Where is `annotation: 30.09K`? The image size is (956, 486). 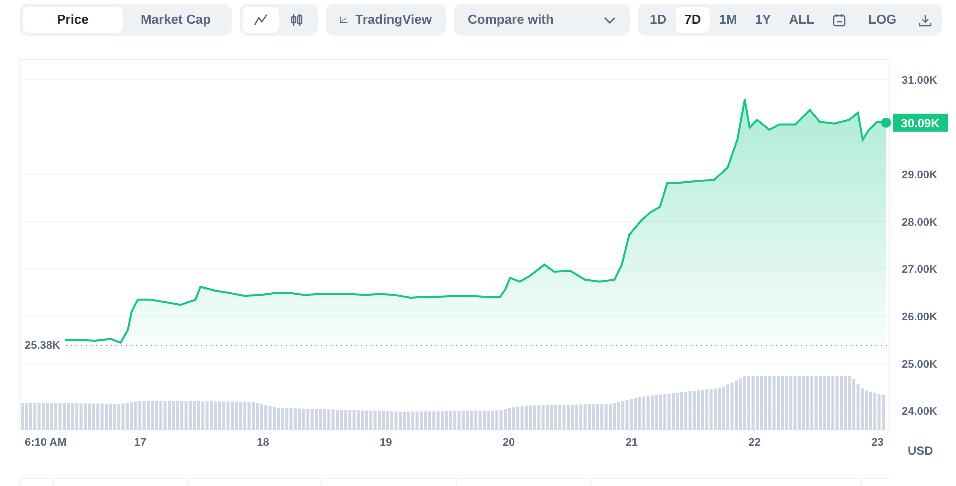 annotation: 30.09K is located at coordinates (920, 123).